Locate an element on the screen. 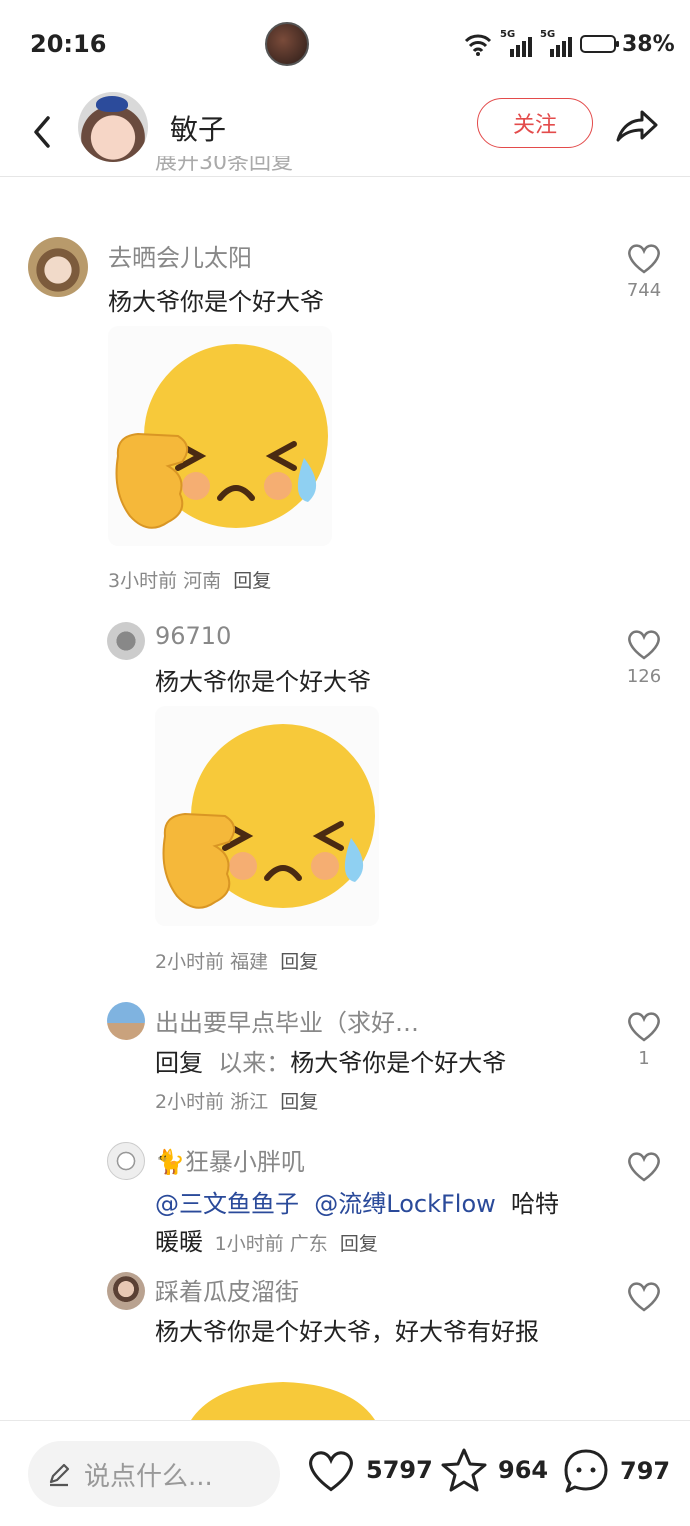 The image size is (690, 1526). comment-text: 回复 以来：杨大爷你是个好大爷 is located at coordinates (331, 1063).